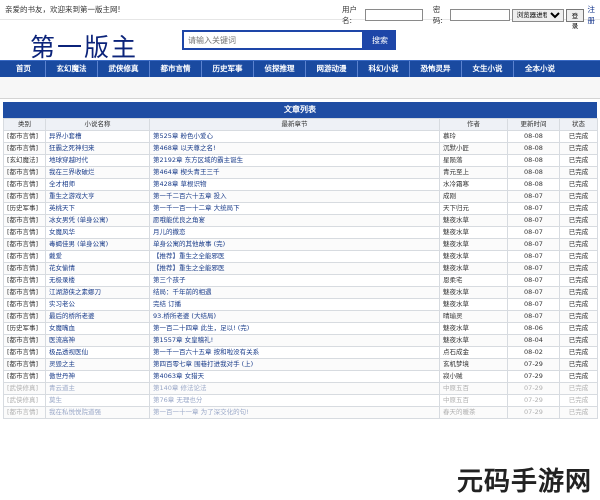  Describe the element at coordinates (294, 292) in the screenshot. I see `row-chapter-link: 结局：千年前的相遇` at that location.